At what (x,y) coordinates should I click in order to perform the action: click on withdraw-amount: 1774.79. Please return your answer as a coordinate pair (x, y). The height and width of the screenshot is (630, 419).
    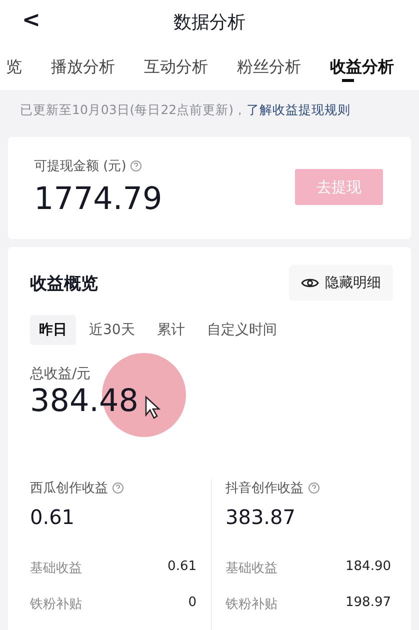
    Looking at the image, I should click on (98, 199).